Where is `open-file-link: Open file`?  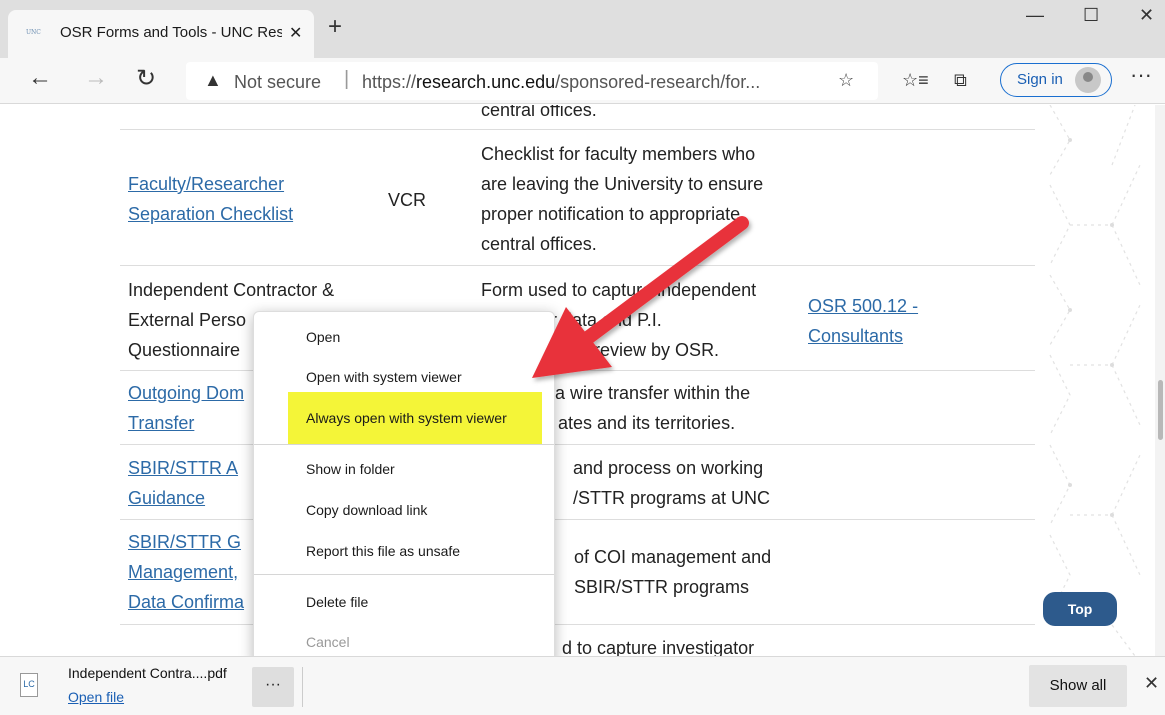
open-file-link: Open file is located at coordinates (96, 697).